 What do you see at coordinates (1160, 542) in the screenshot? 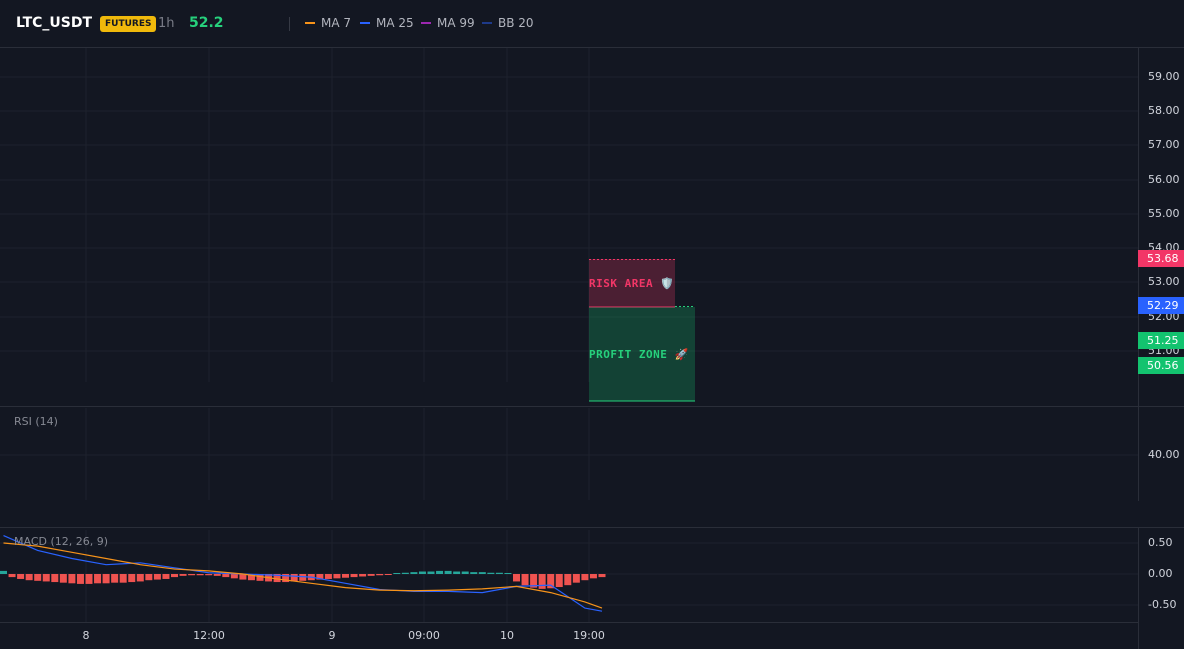
I see `macd-axis-label: 0.50` at bounding box center [1160, 542].